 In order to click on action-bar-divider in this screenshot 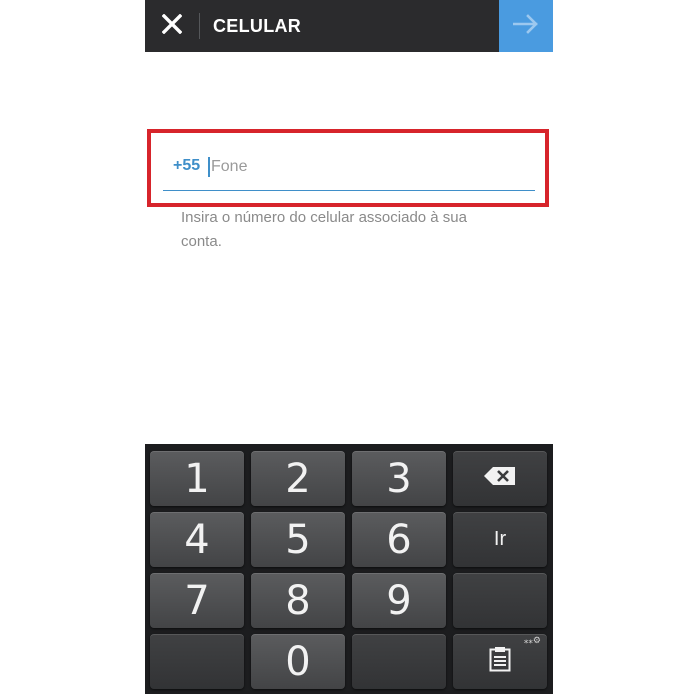, I will do `click(199, 26)`.